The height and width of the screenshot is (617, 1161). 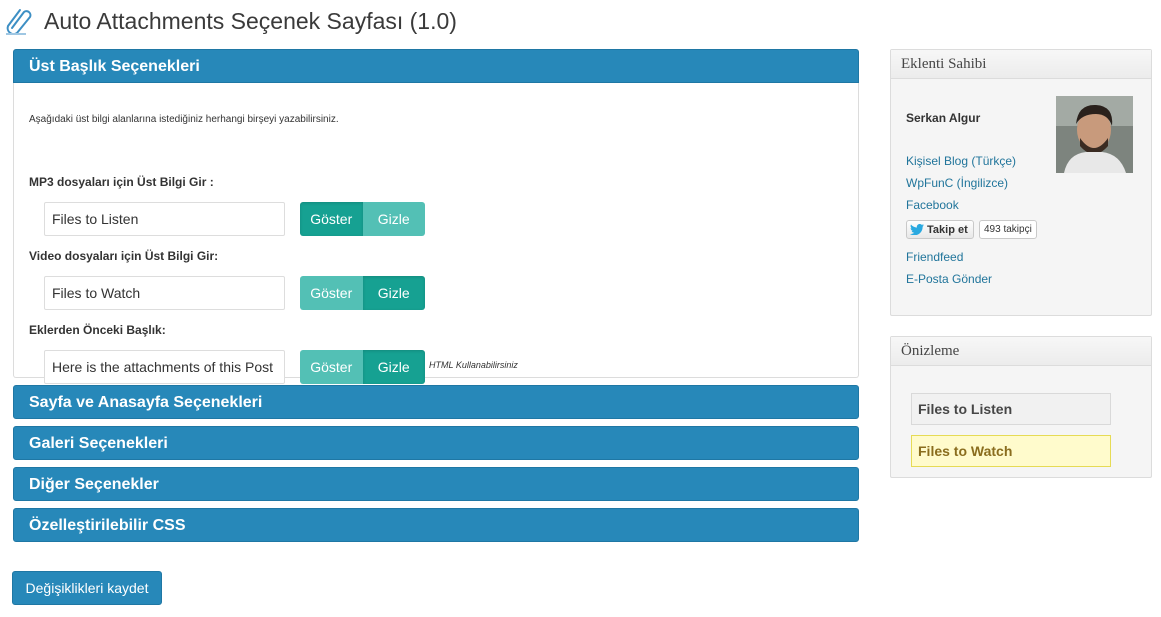 What do you see at coordinates (393, 367) in the screenshot?
I see `attachments-hide-button: Gizle` at bounding box center [393, 367].